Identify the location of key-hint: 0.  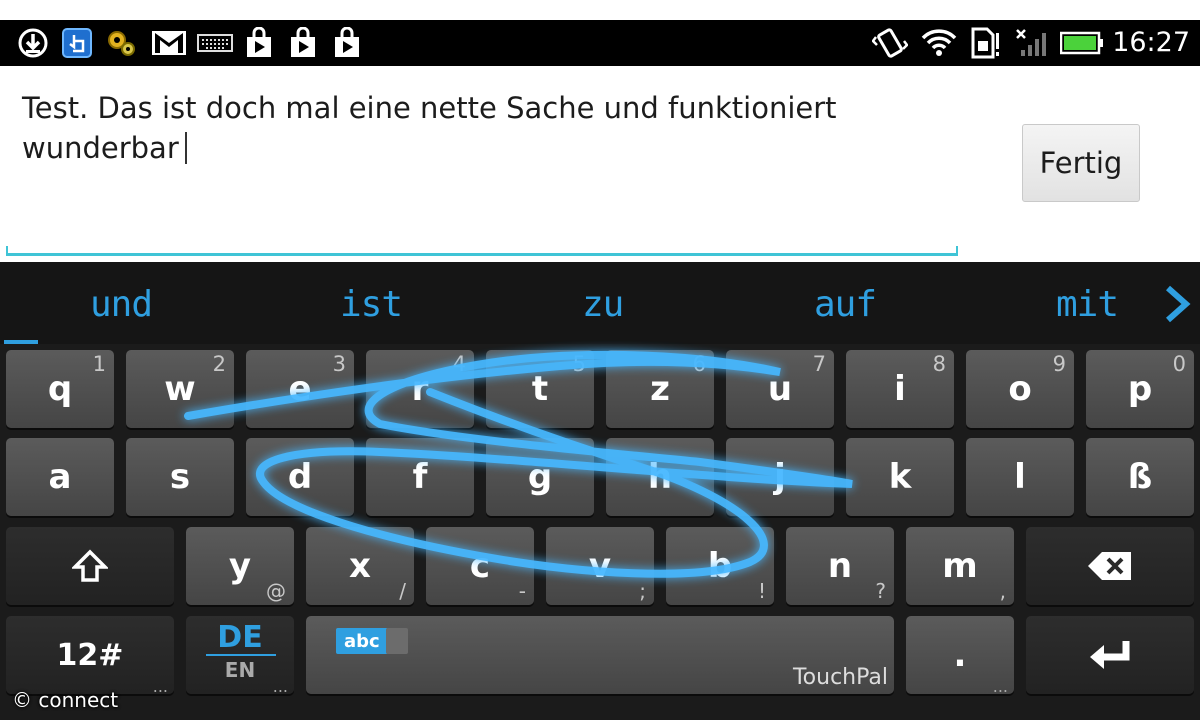
(1179, 364).